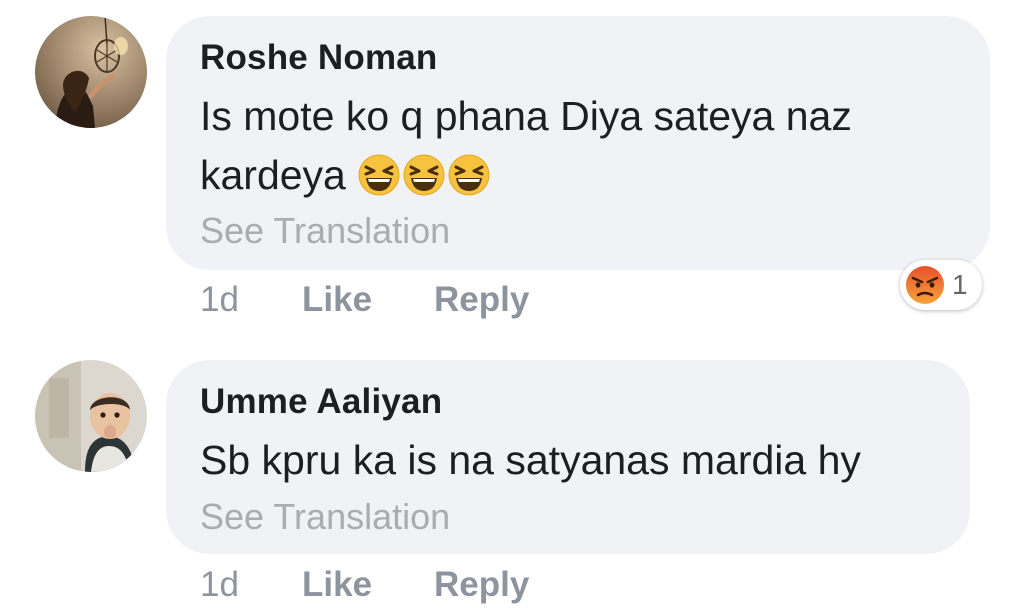 The image size is (1024, 613). I want to click on comment-timestamp: 1d, so click(219, 584).